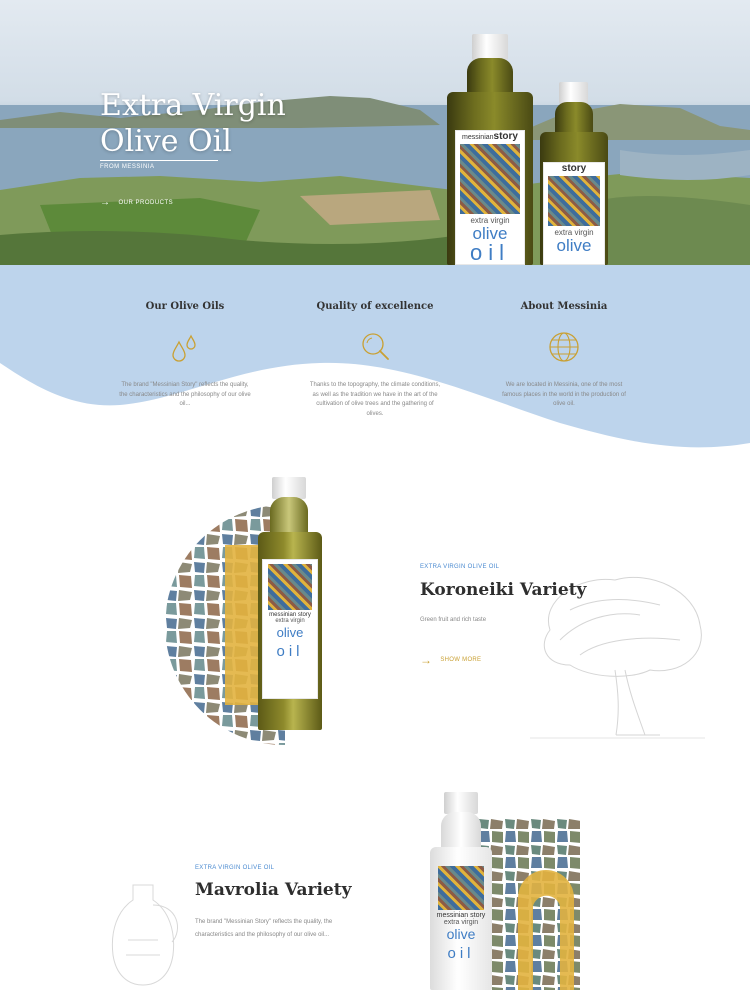  I want to click on mavrolia-oil: oil, so click(461, 953).